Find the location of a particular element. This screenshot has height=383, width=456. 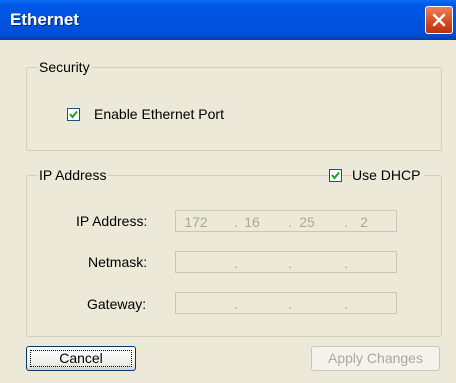

cancel-button-label: Cancel is located at coordinates (81, 358).